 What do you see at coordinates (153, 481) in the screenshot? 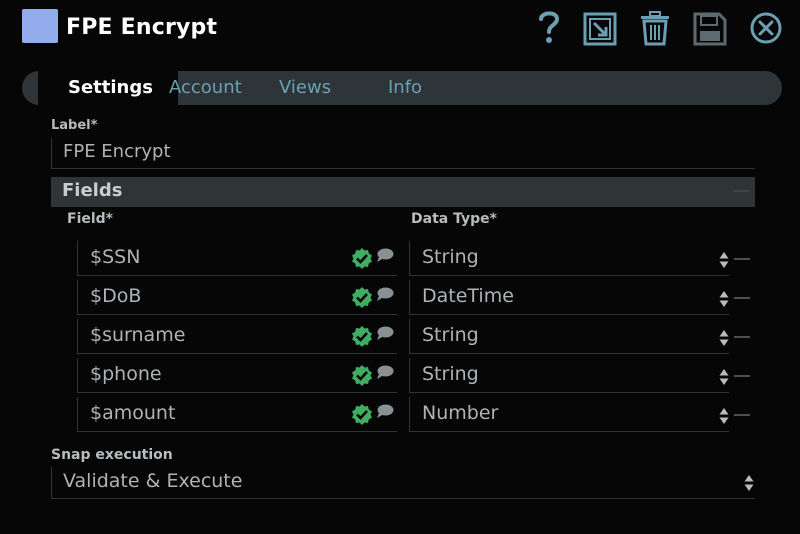
I see `snap-execution-value: Validate & Execute` at bounding box center [153, 481].